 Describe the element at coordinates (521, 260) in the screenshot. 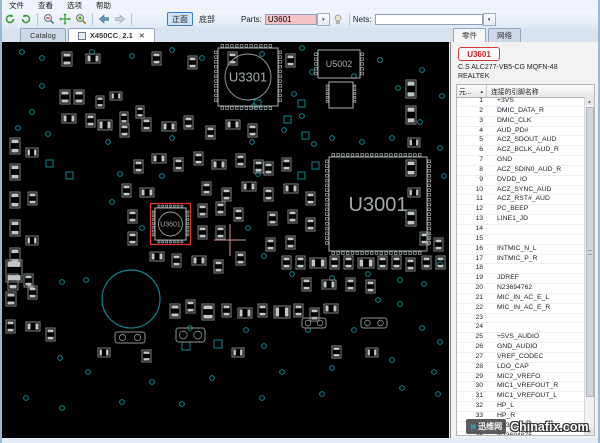

I see `table-row: 17 INTMIC_P_R` at that location.